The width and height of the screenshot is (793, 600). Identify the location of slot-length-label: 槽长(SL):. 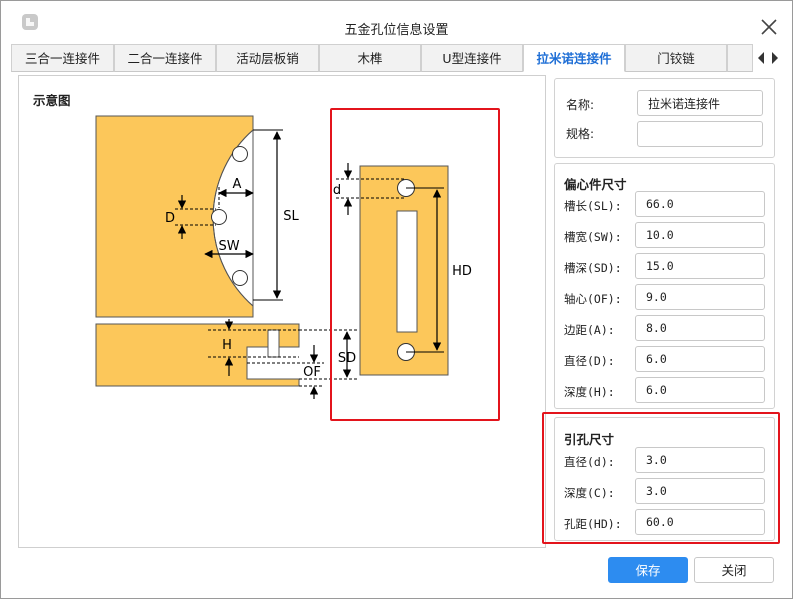
(593, 206).